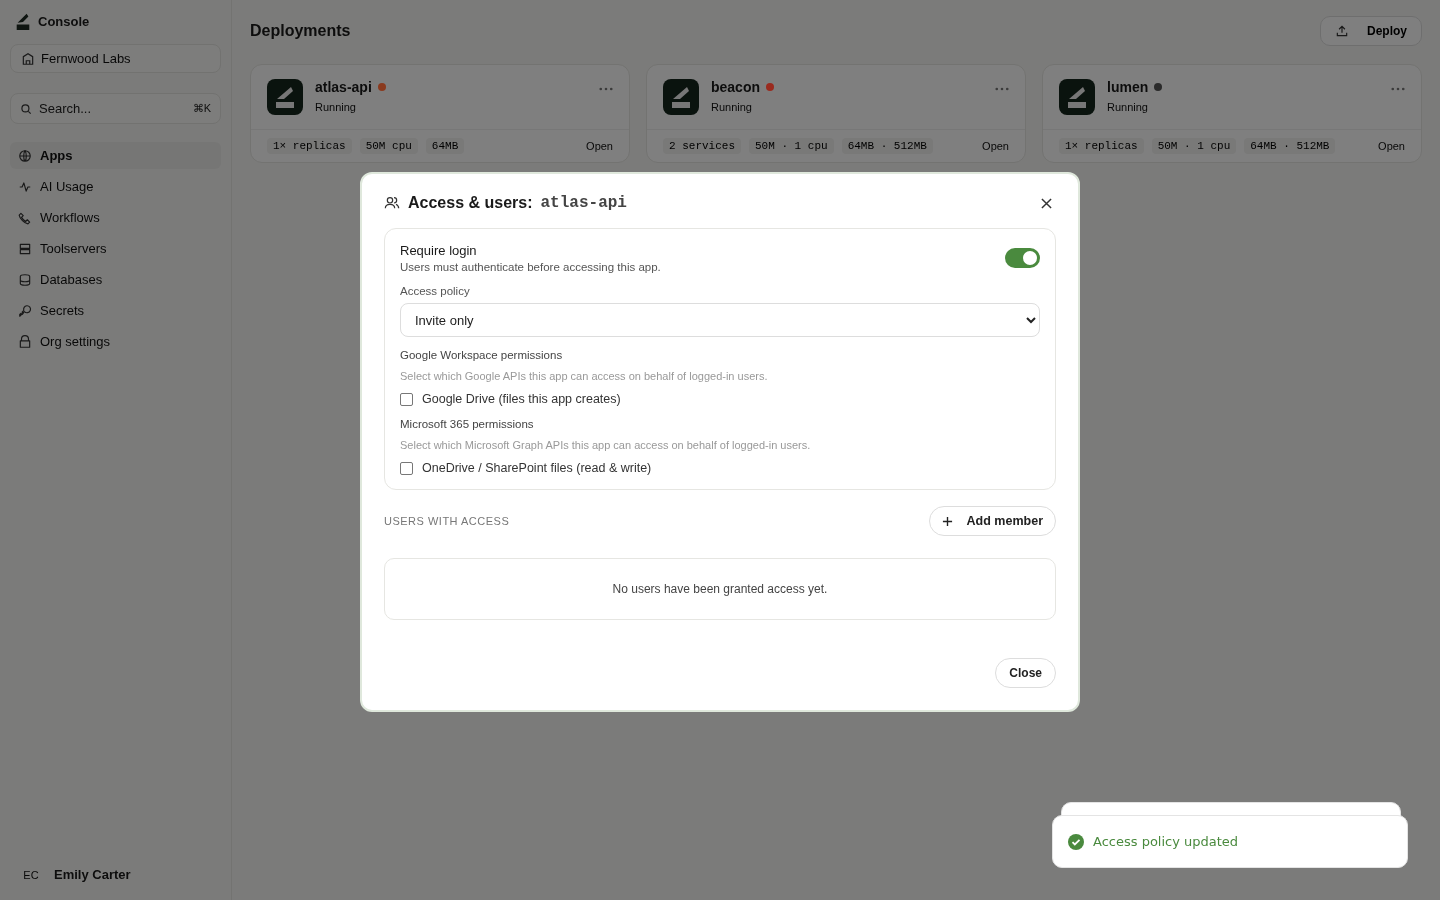  I want to click on setting-description: Users must authenticate before accessing this app., so click(530, 267).